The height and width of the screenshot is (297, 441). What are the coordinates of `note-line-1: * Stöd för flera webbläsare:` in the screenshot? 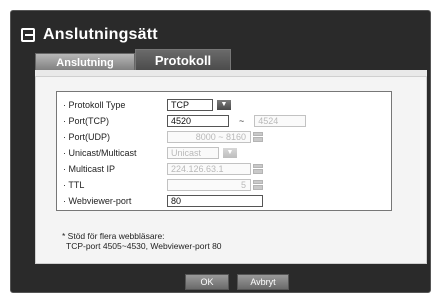 It's located at (113, 236).